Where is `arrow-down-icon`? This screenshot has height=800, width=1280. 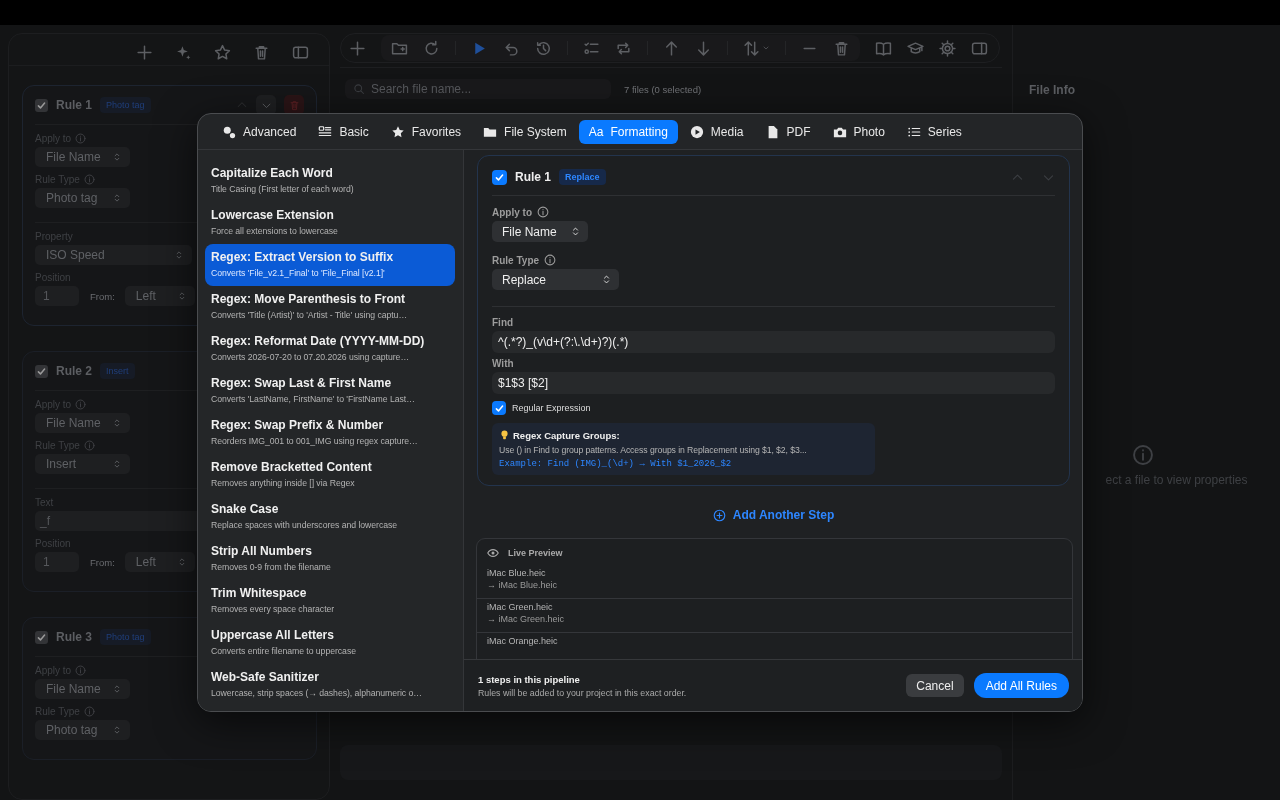 arrow-down-icon is located at coordinates (703, 48).